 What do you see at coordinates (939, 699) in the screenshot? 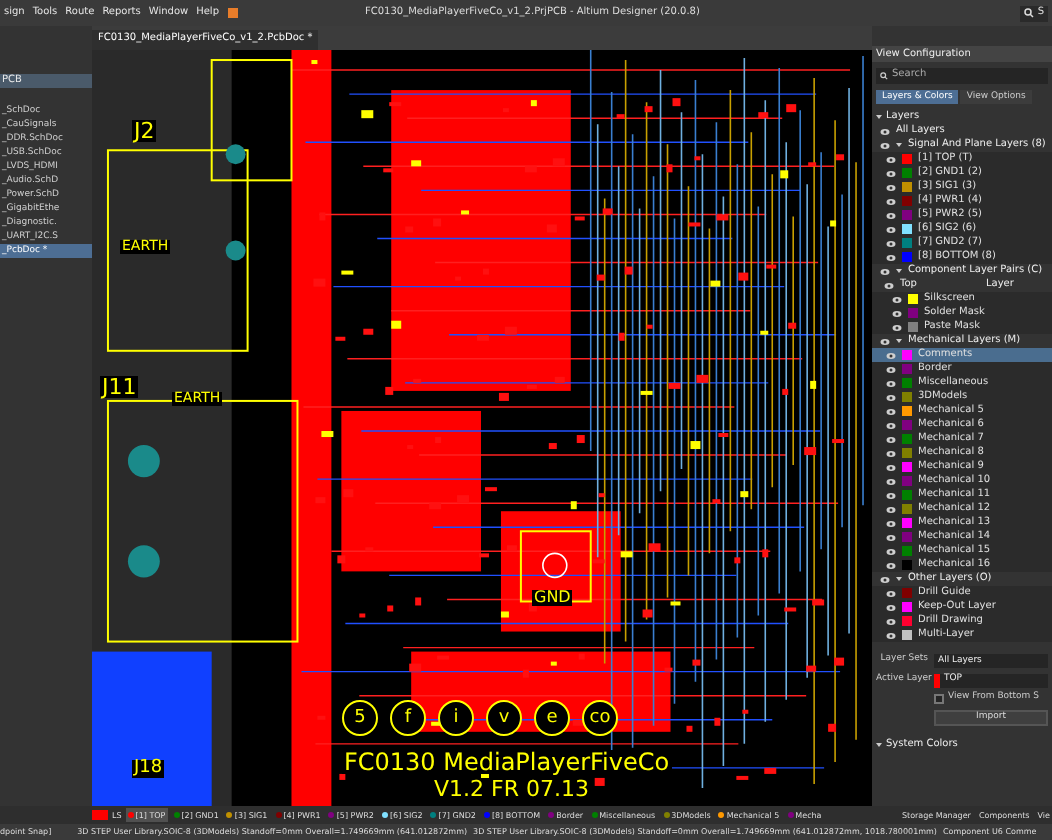
I see `checkbox` at bounding box center [939, 699].